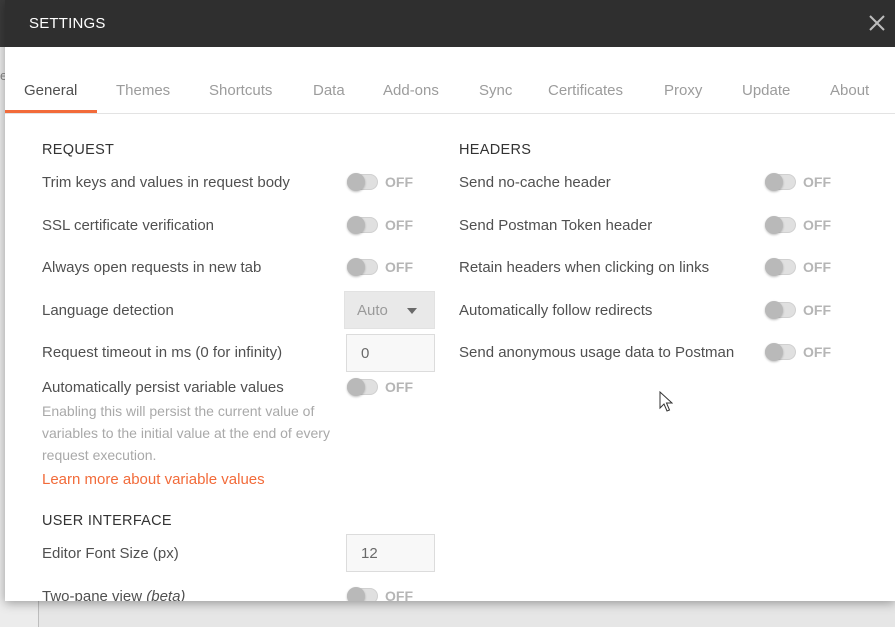 This screenshot has width=895, height=627. Describe the element at coordinates (166, 182) in the screenshot. I see `trim-keys-label: Trim keys and values in request body` at that location.